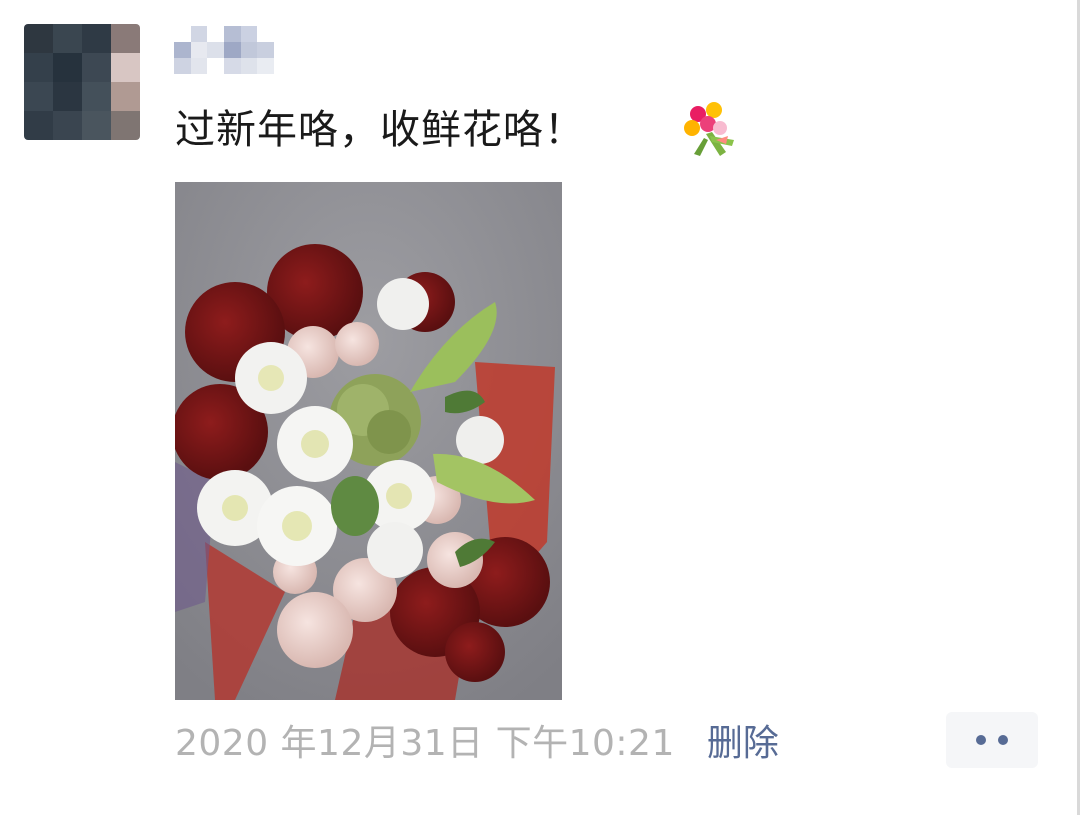  Describe the element at coordinates (224, 50) in the screenshot. I see `username` at that location.